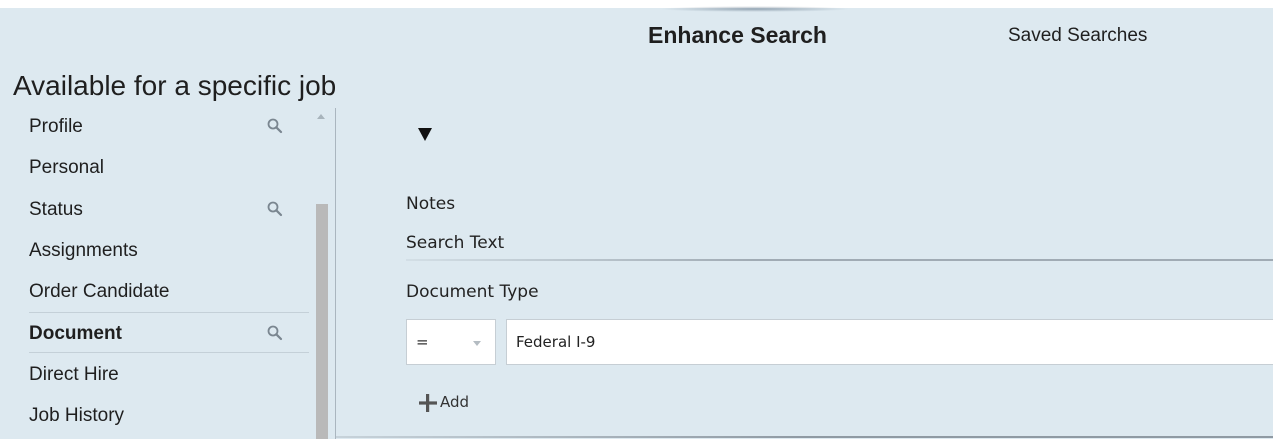 This screenshot has height=439, width=1273. Describe the element at coordinates (889, 342) in the screenshot. I see `document-type-value-field: Federal I-9` at that location.